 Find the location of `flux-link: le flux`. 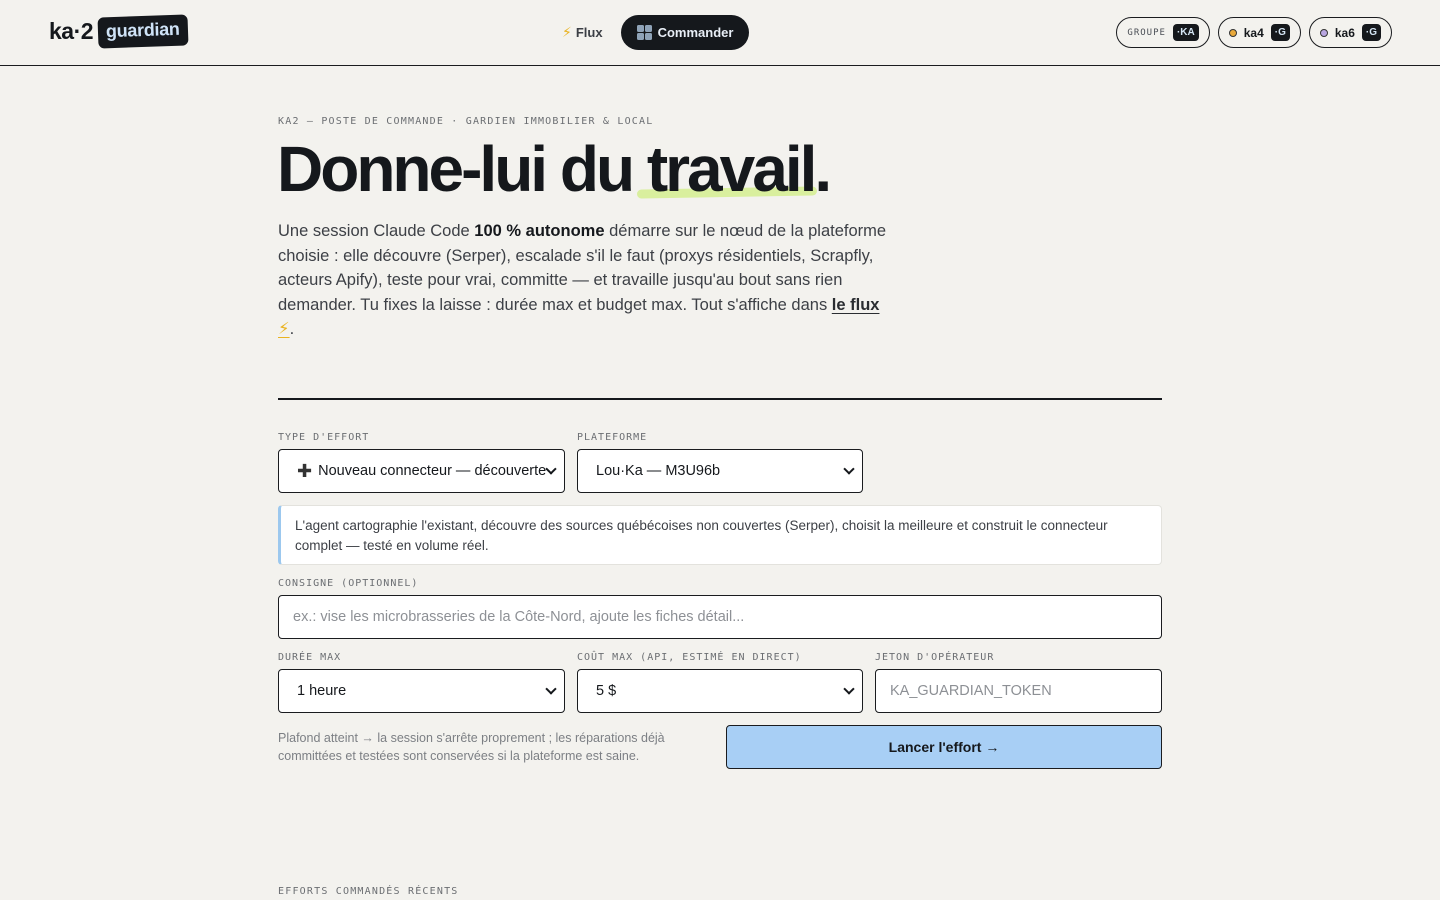

flux-link: le flux is located at coordinates (856, 305).